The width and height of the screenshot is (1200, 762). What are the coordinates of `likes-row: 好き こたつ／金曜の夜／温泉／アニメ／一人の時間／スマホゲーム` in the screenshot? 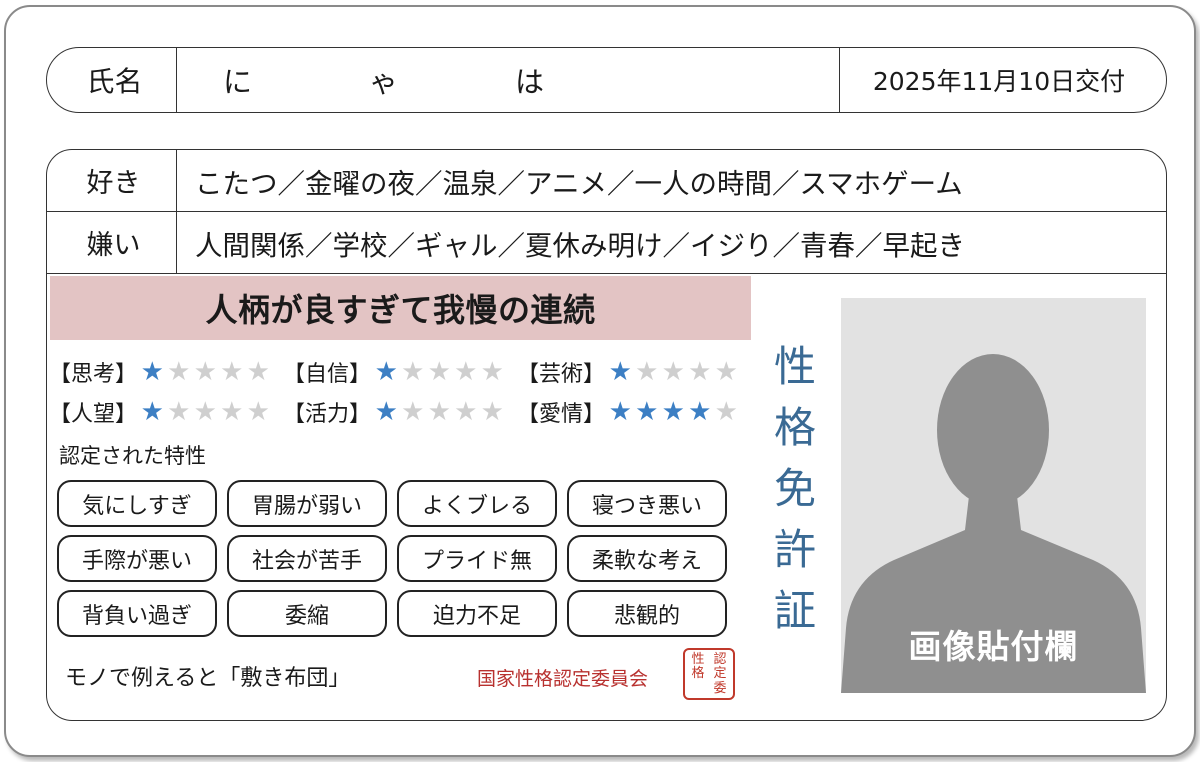 It's located at (606, 181).